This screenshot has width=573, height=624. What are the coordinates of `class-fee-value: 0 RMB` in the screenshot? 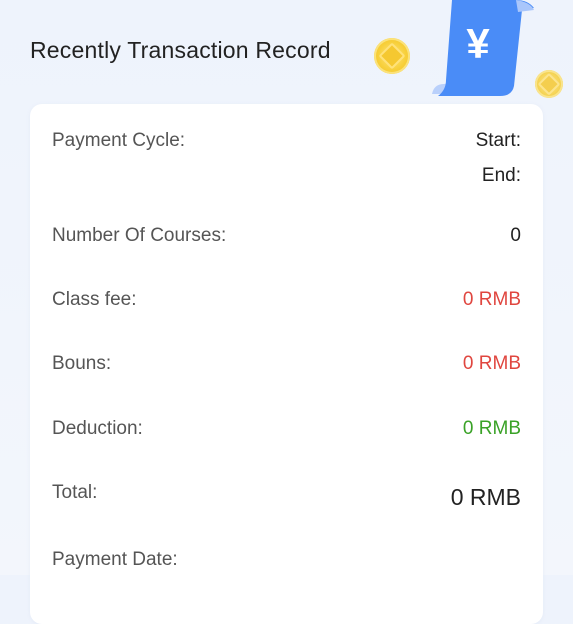 It's located at (491, 299).